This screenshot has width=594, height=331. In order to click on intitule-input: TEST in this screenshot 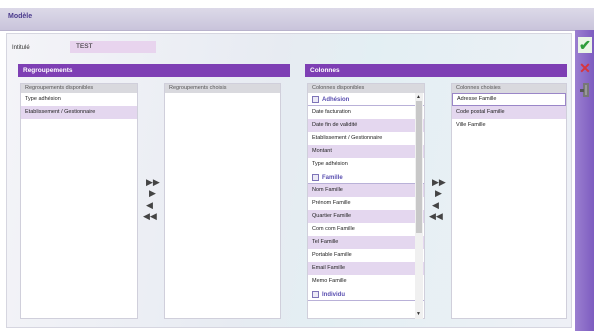, I will do `click(113, 47)`.